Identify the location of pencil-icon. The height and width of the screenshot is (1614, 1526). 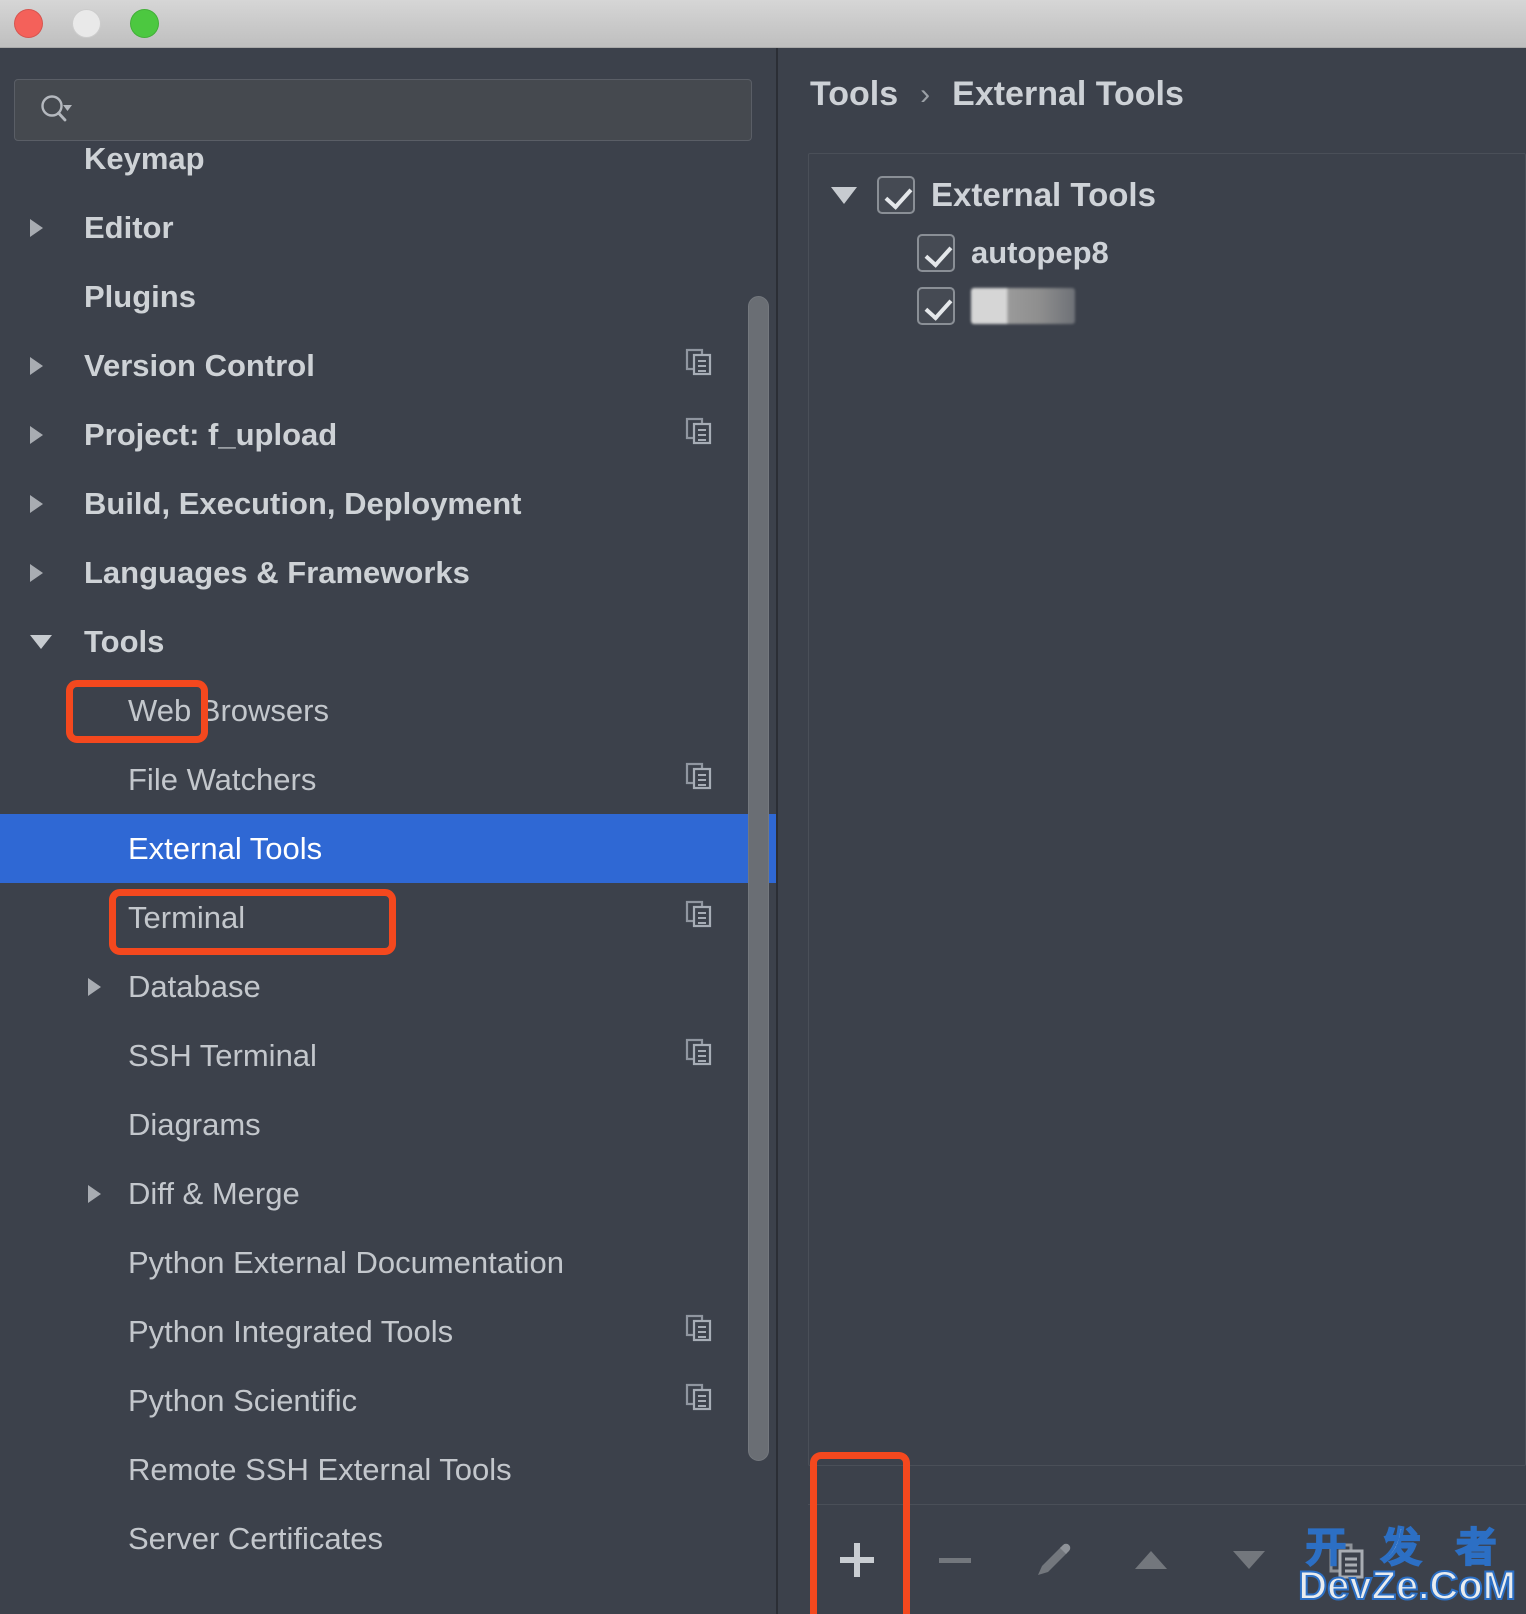
(1054, 1559).